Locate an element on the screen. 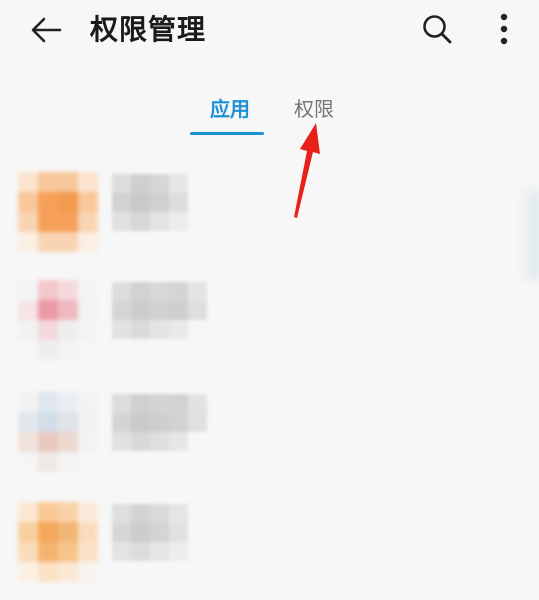 Image resolution: width=539 pixels, height=600 pixels. more-vertical-icon is located at coordinates (504, 29).